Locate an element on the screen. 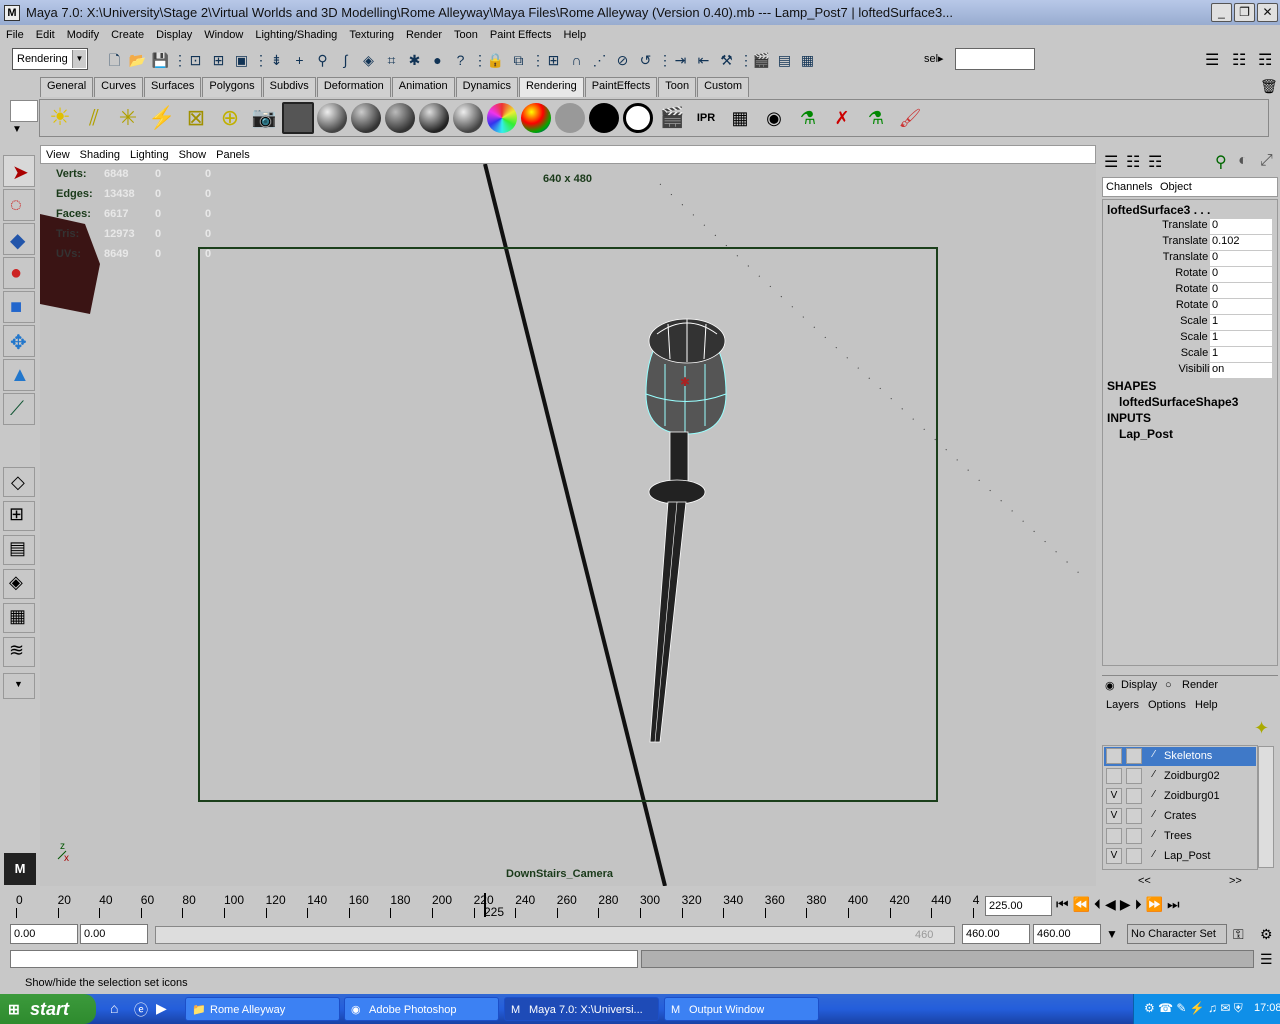 This screenshot has height=1024, width=1280. shelf-tab-dynamics: Dynamics is located at coordinates (486, 87).